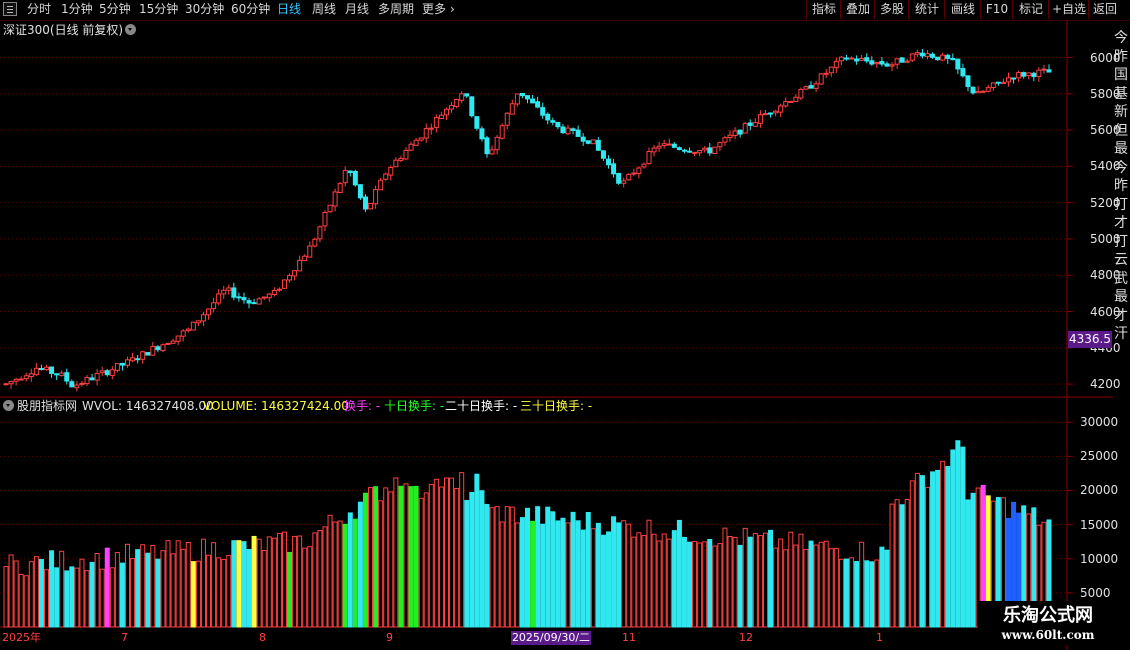 This screenshot has width=1130, height=650. I want to click on period-tab-4: 30分钟, so click(204, 9).